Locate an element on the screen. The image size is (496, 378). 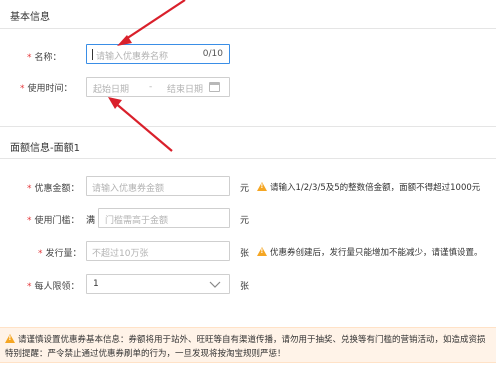
name-label-text: 名称： is located at coordinates (48, 58).